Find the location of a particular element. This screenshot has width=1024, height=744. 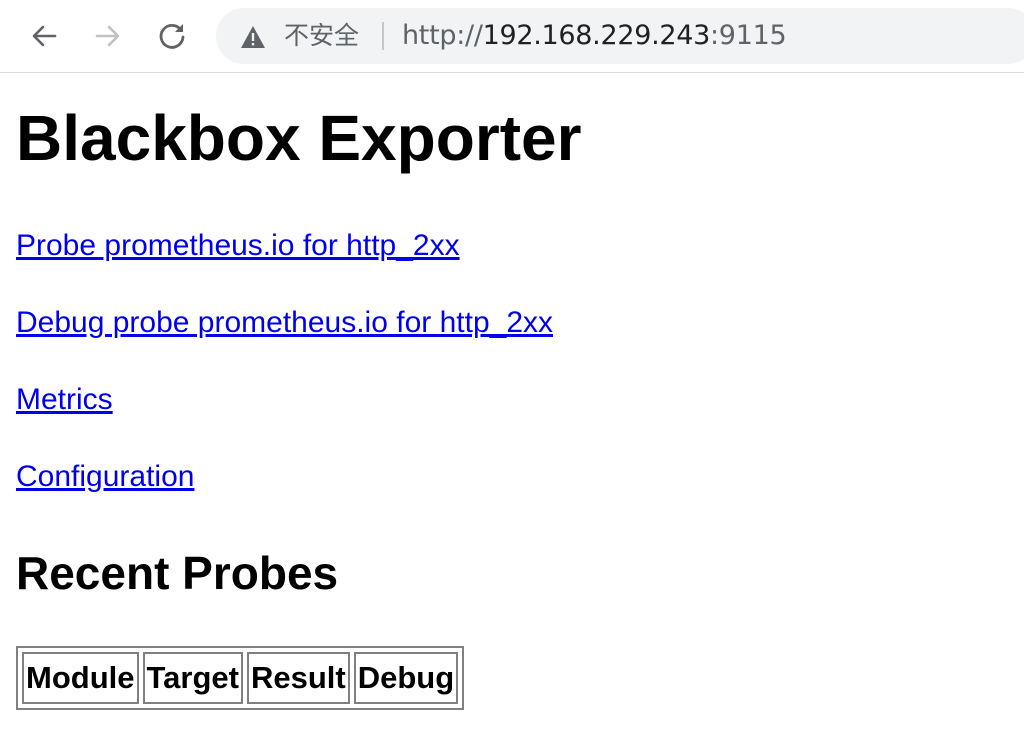

address-bar: 不安全 http://192.168.229.243:9115 is located at coordinates (620, 36).